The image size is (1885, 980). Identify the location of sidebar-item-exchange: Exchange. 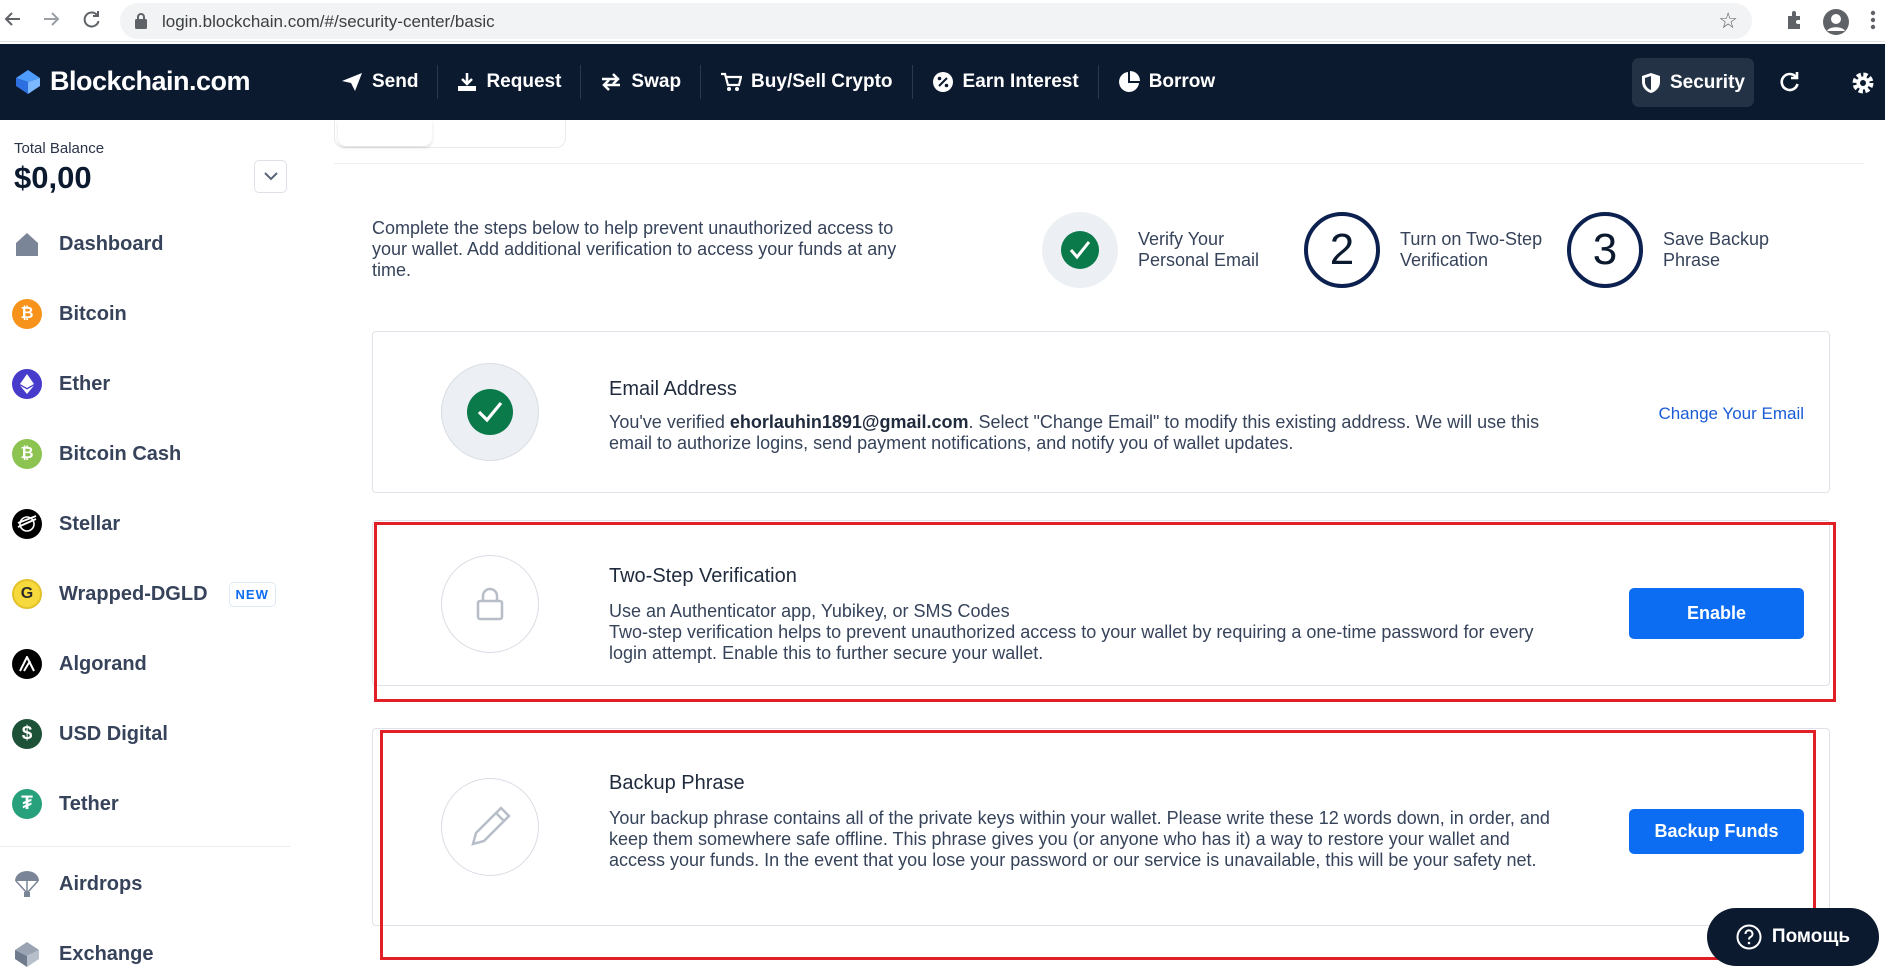
(82, 954).